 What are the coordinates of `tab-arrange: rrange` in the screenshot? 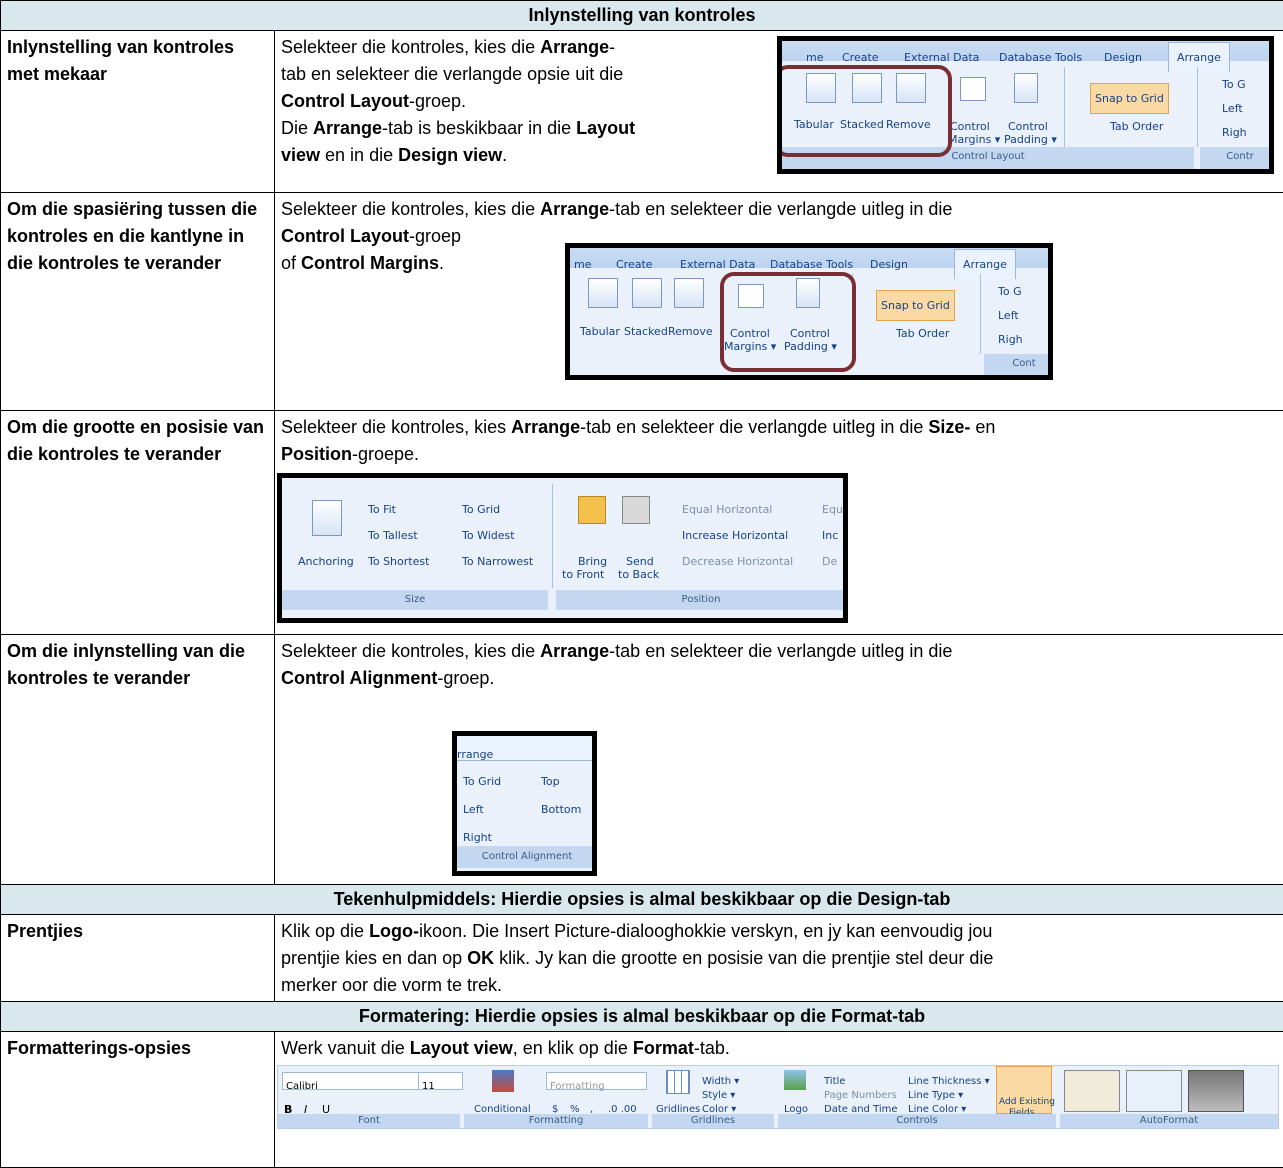 It's located at (475, 754).